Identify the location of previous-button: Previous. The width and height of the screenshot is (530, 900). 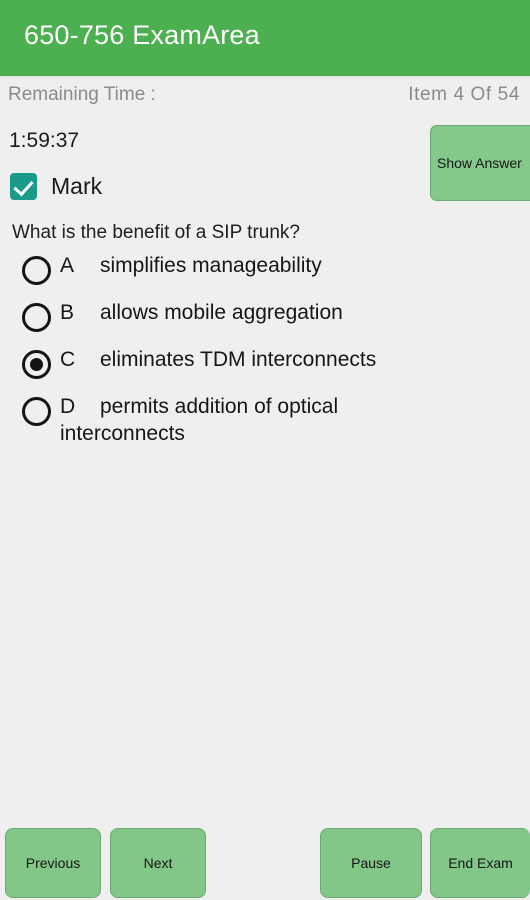
(53, 863).